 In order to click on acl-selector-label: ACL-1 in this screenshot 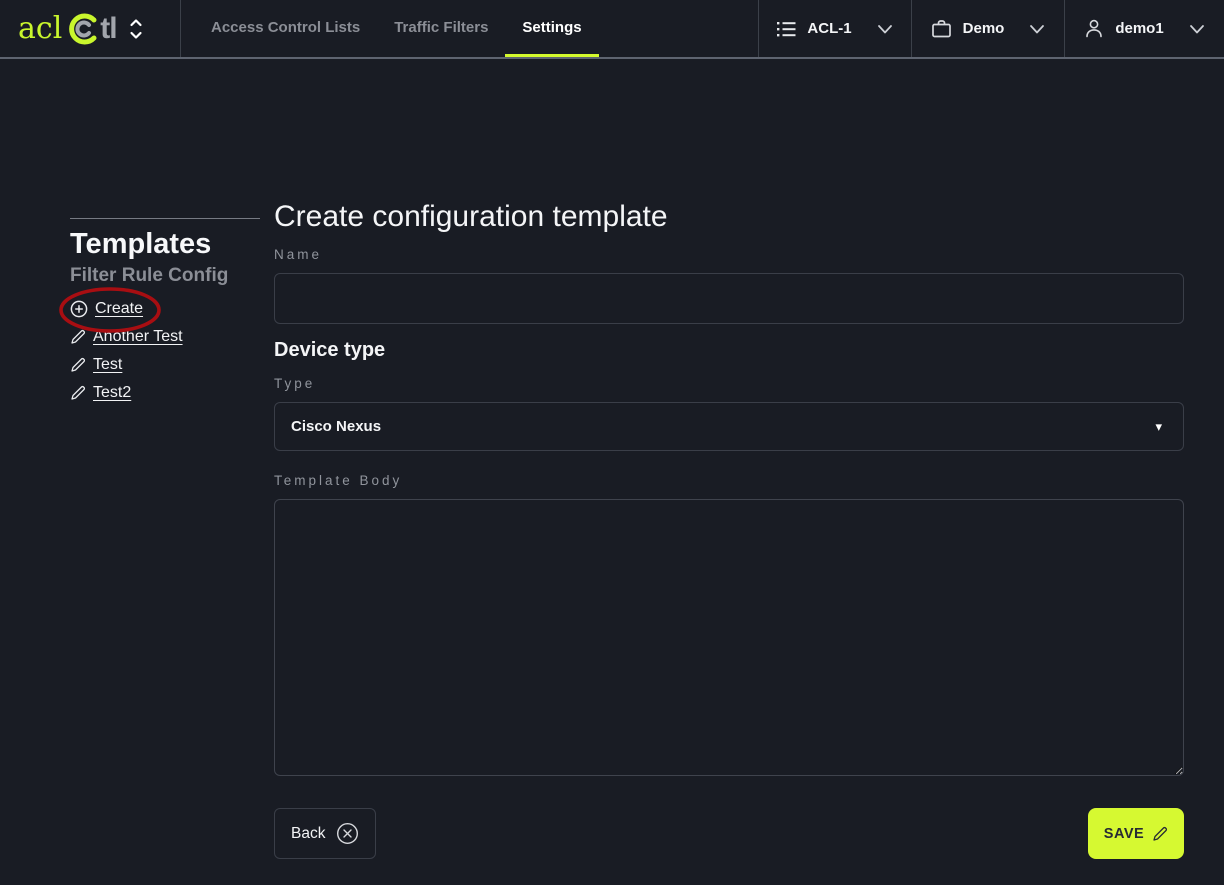, I will do `click(829, 28)`.